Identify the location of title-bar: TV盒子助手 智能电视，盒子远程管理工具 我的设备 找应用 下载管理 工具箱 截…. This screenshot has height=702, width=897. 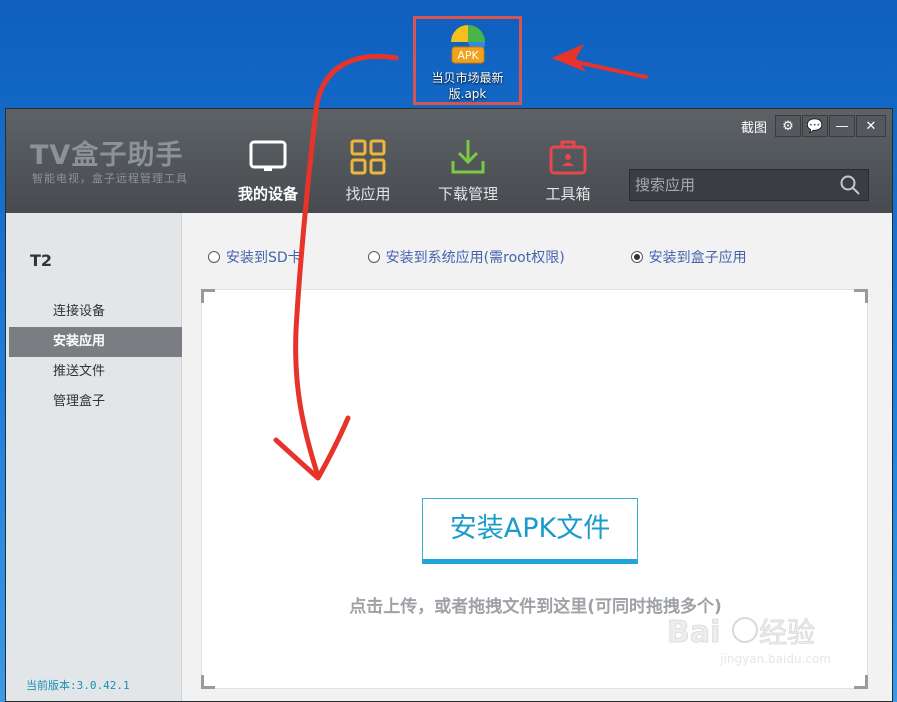
(449, 161).